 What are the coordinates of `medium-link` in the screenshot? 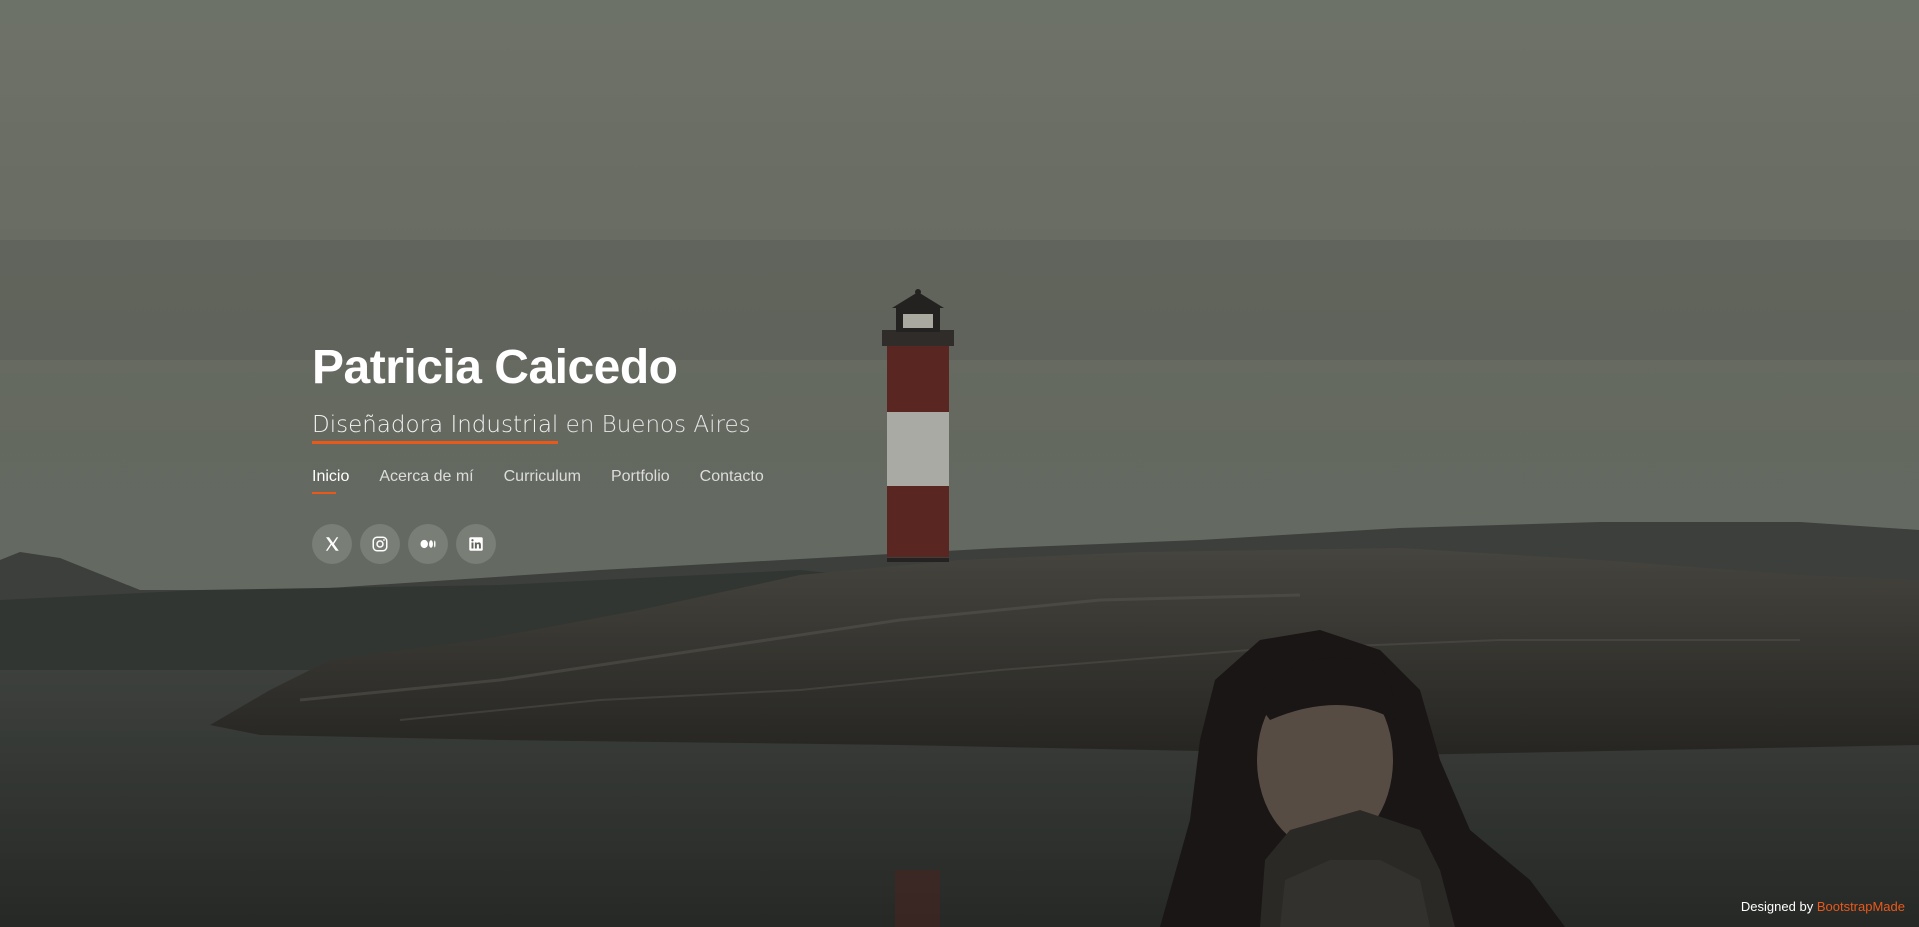 It's located at (428, 544).